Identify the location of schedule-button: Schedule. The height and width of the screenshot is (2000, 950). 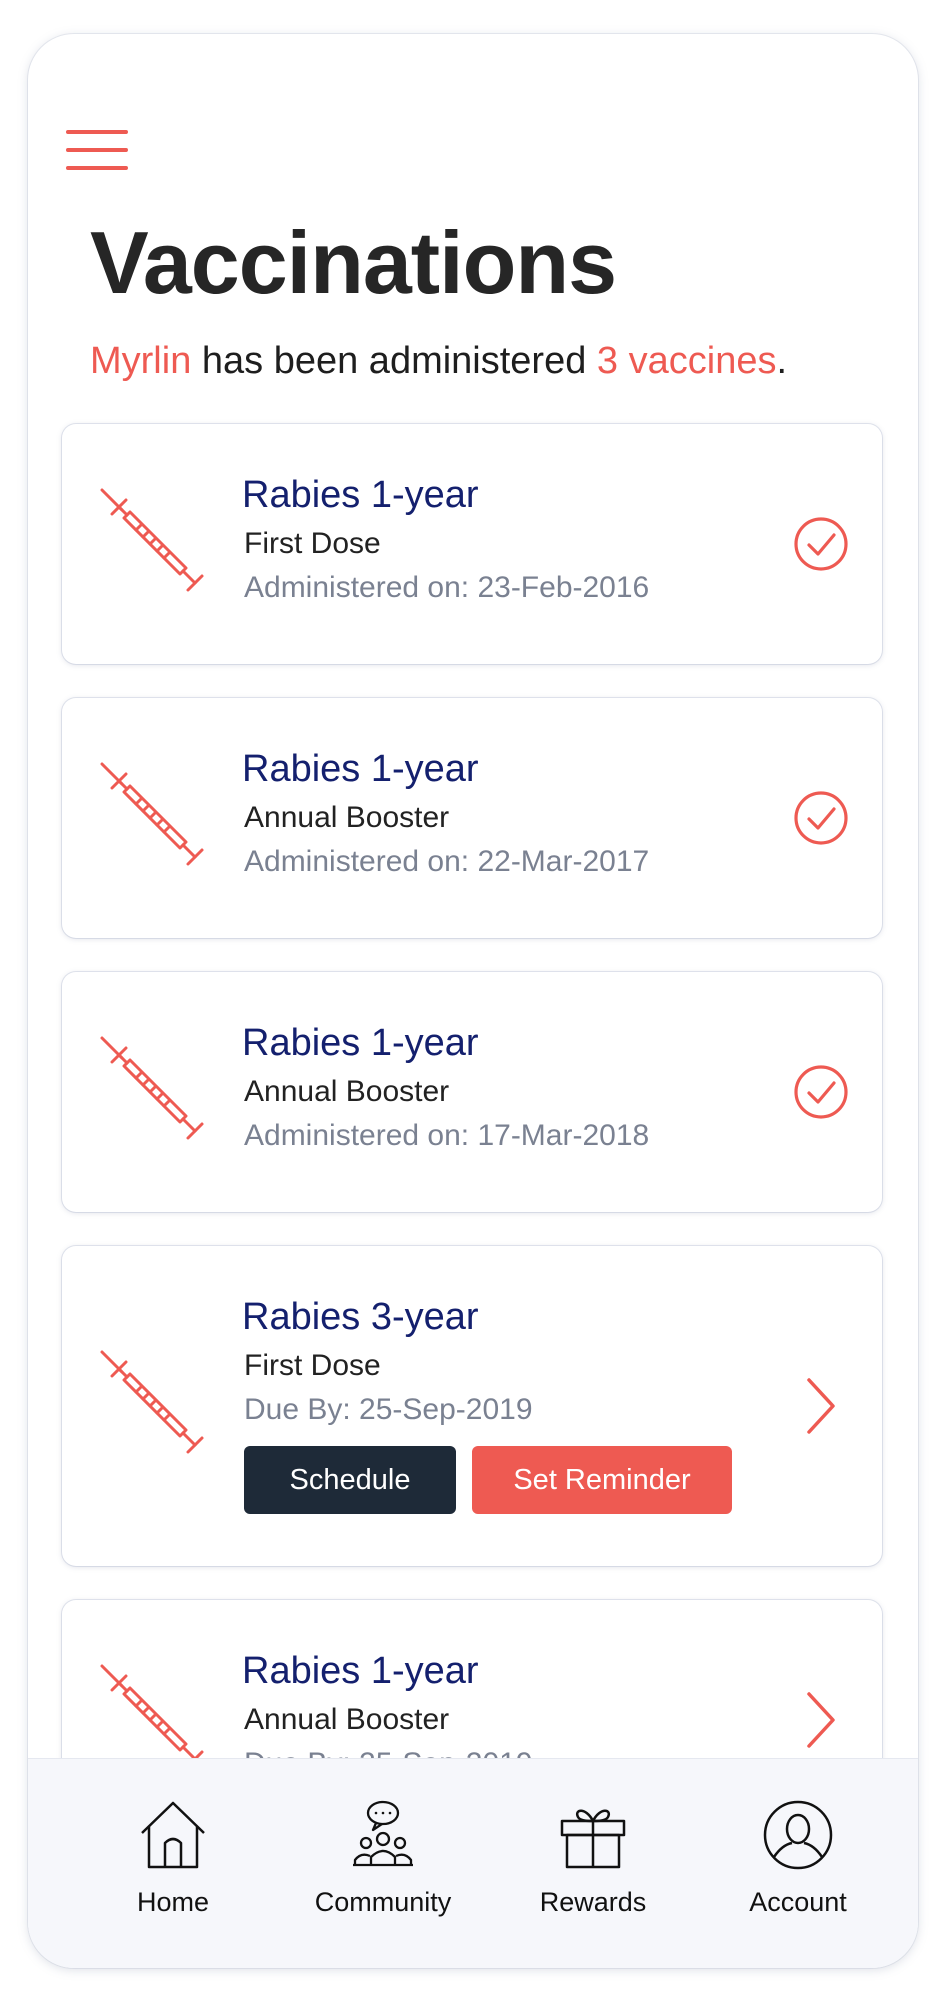
(350, 1480).